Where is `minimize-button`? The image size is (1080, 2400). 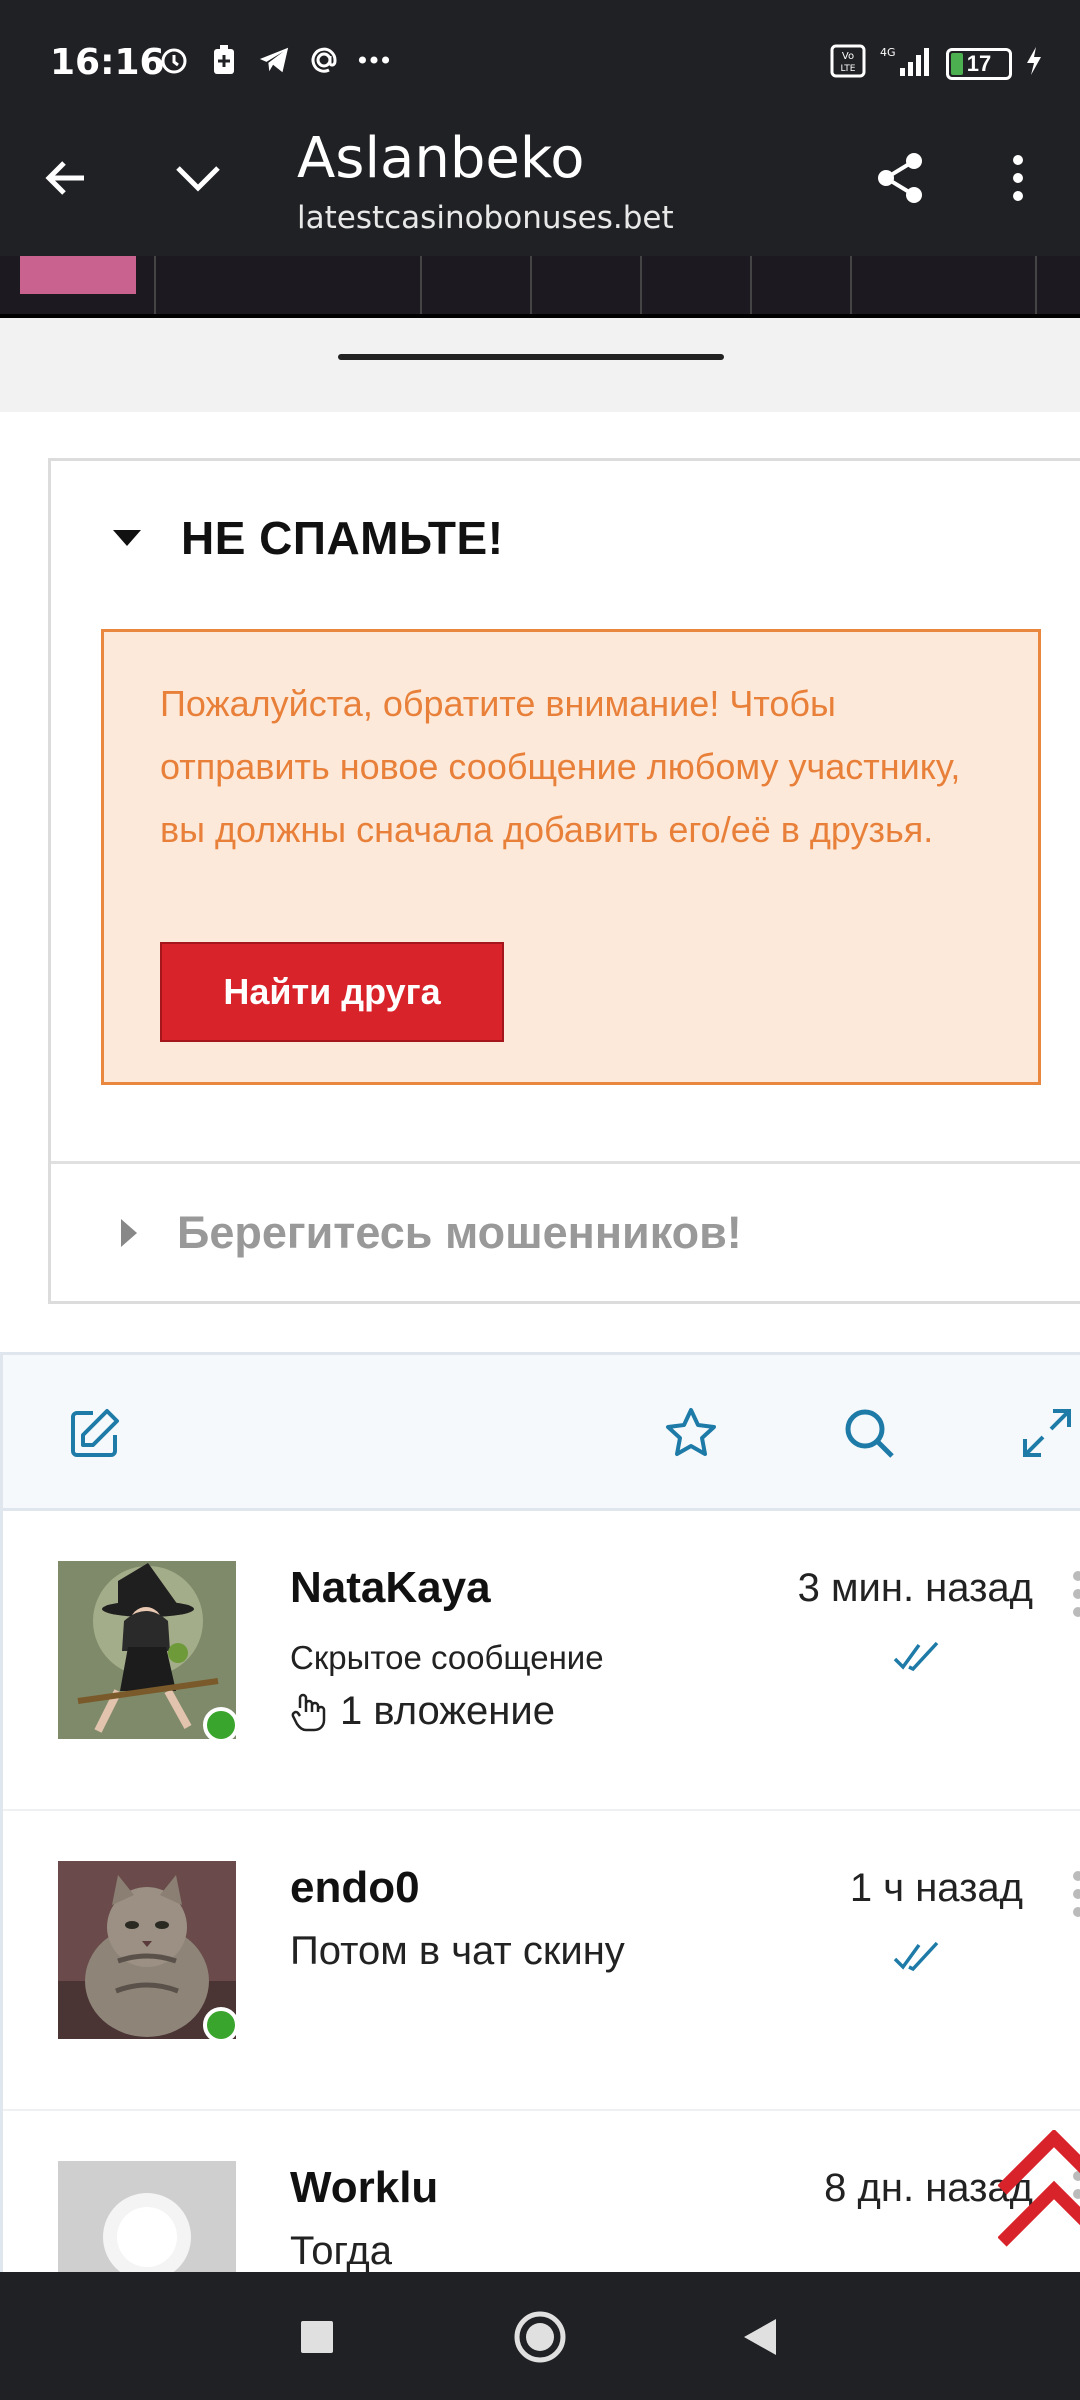
minimize-button is located at coordinates (198, 178).